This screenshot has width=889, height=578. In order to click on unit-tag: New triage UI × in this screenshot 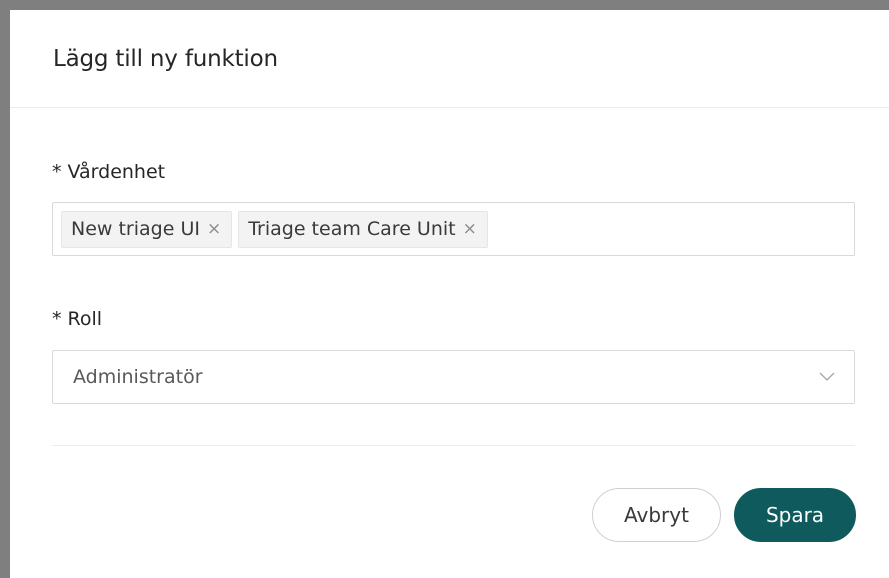, I will do `click(147, 229)`.